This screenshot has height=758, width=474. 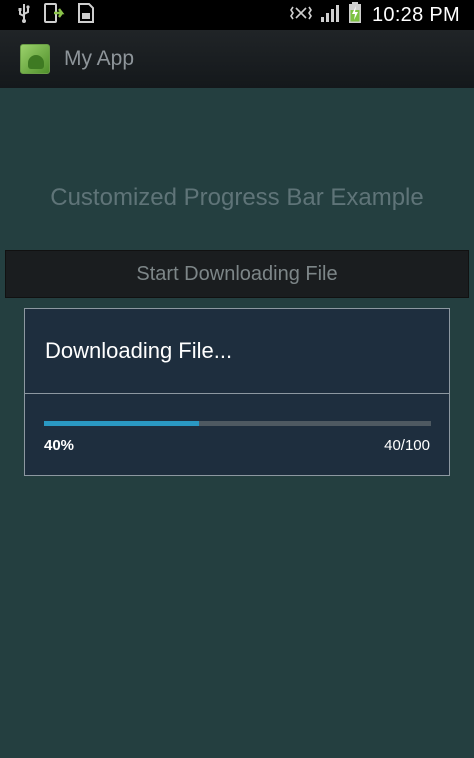 What do you see at coordinates (237, 59) in the screenshot?
I see `action-bar: My App` at bounding box center [237, 59].